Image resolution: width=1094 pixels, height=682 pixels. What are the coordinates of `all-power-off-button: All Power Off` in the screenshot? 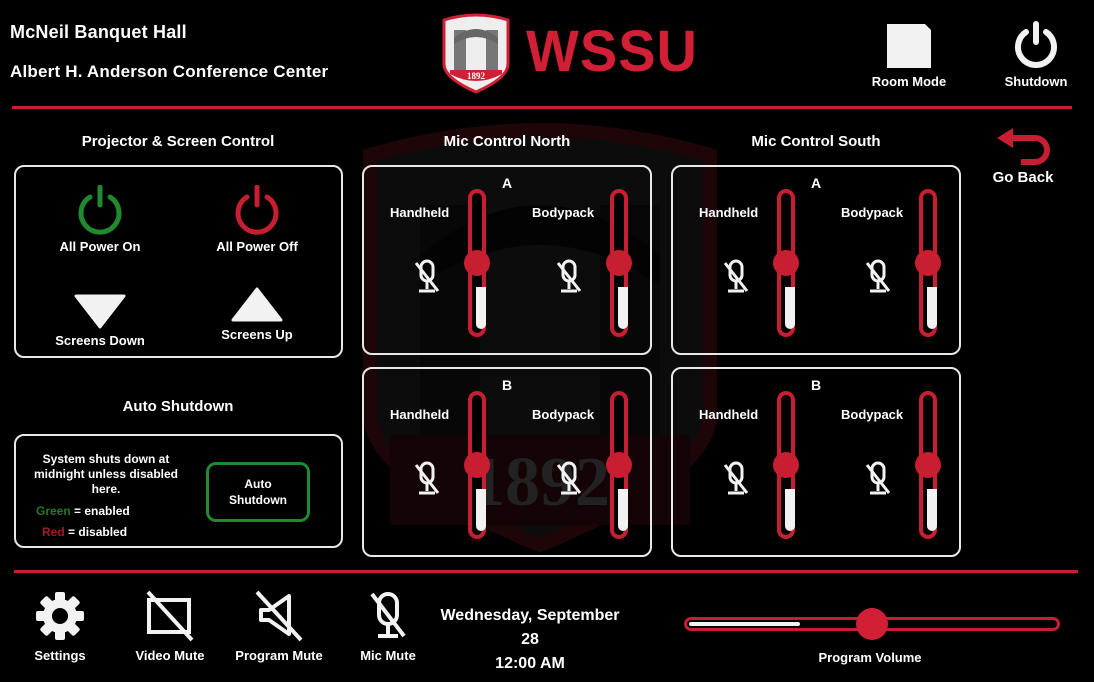 It's located at (257, 219).